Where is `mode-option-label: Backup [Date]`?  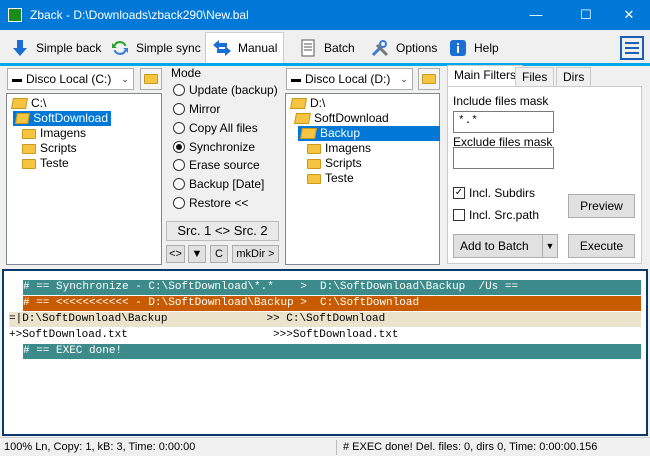 mode-option-label: Backup [Date] is located at coordinates (227, 184).